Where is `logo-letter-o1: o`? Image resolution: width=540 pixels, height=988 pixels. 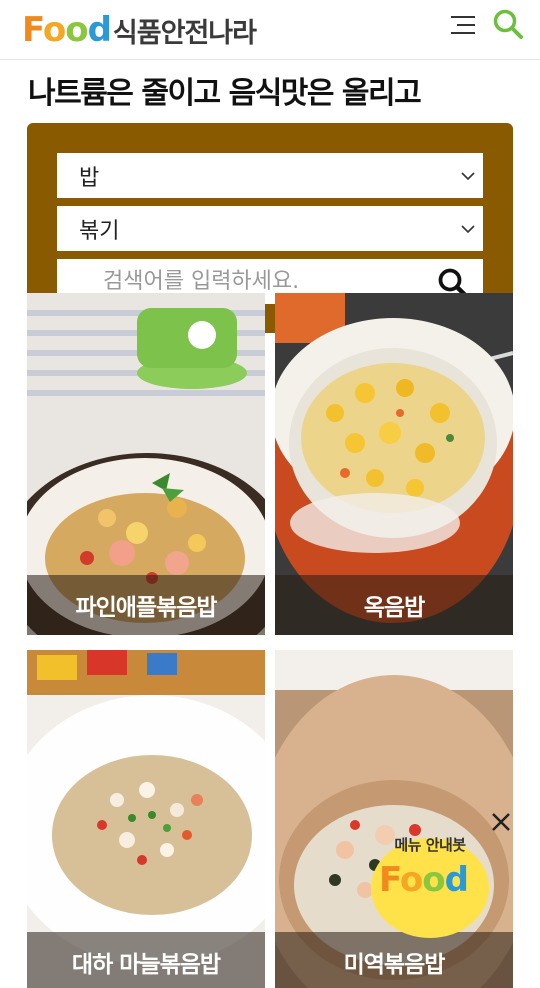
logo-letter-o1: o is located at coordinates (54, 30).